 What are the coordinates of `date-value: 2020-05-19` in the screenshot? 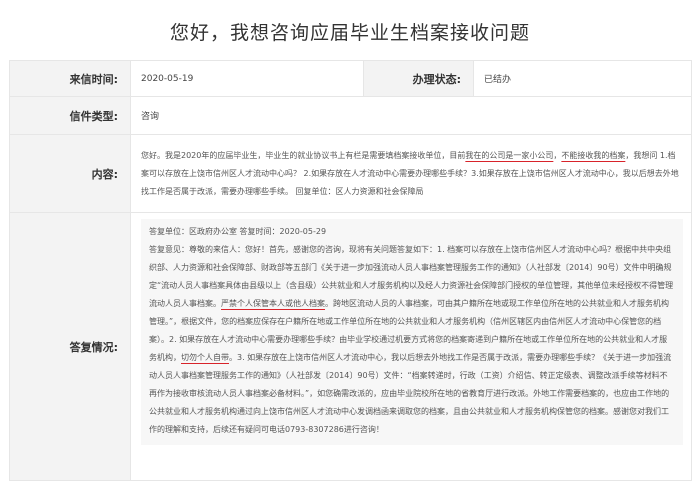 It's located at (247, 78).